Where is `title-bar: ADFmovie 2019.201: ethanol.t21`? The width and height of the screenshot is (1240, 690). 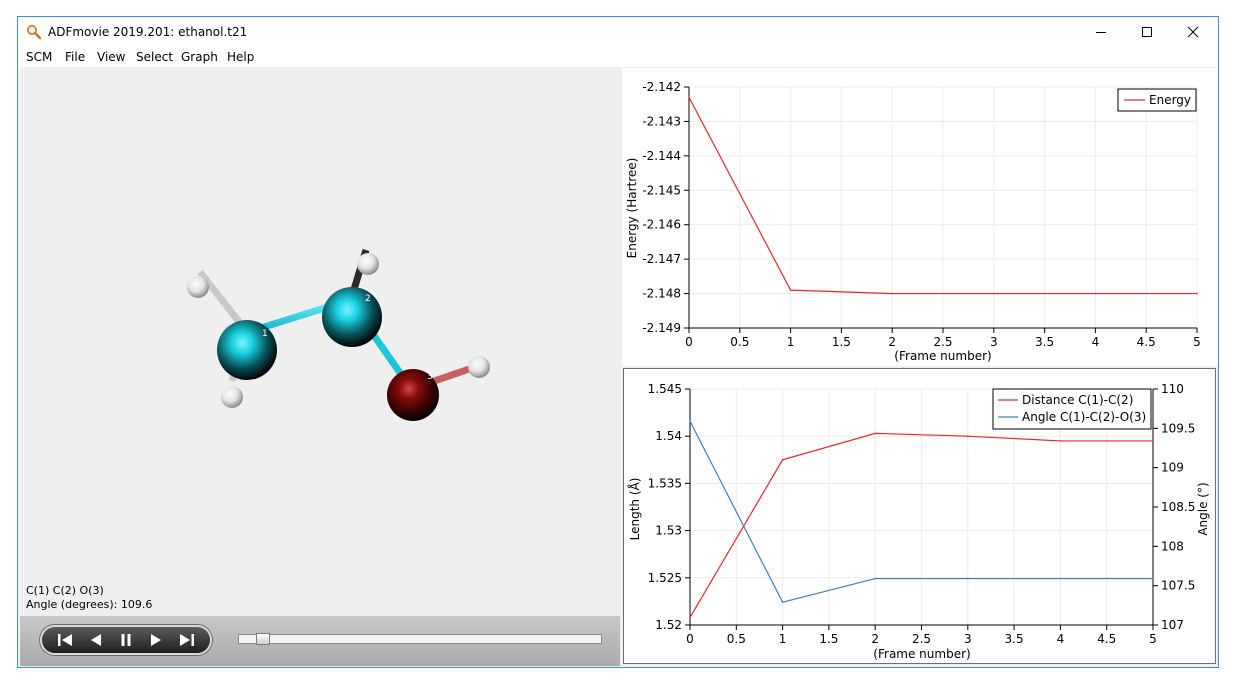
title-bar: ADFmovie 2019.201: ethanol.t21 is located at coordinates (618, 32).